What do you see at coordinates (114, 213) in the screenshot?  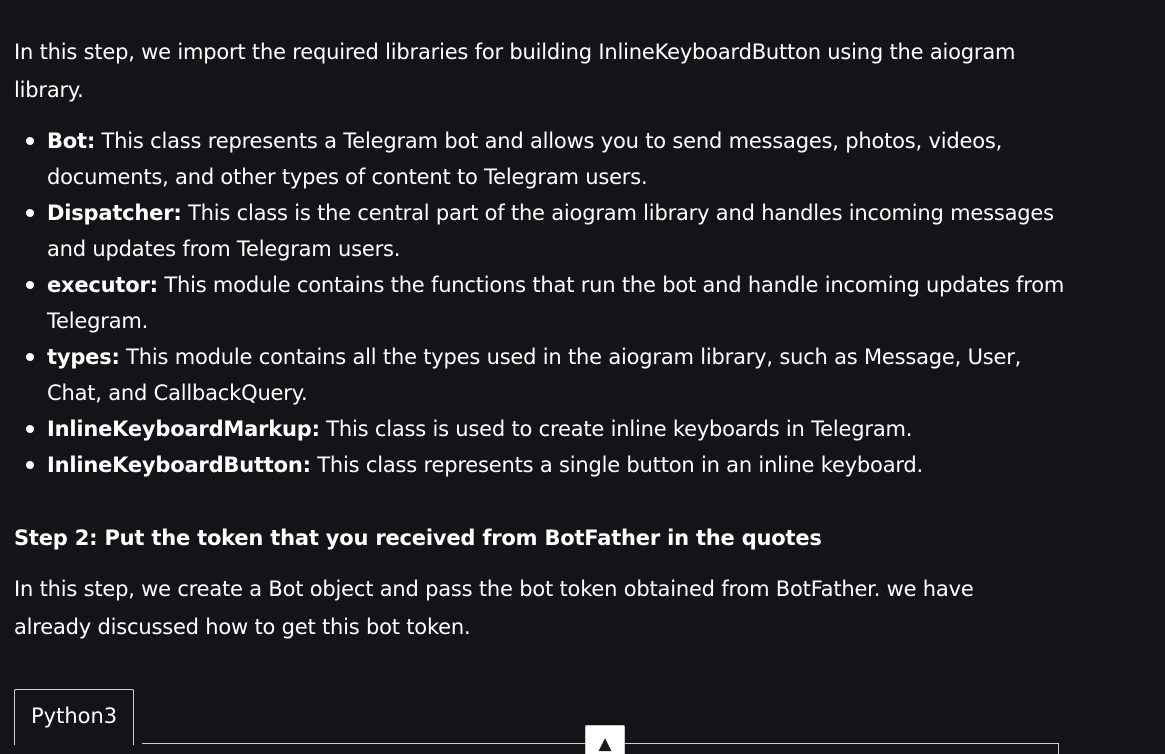 I see `library-name: Dispatcher:` at bounding box center [114, 213].